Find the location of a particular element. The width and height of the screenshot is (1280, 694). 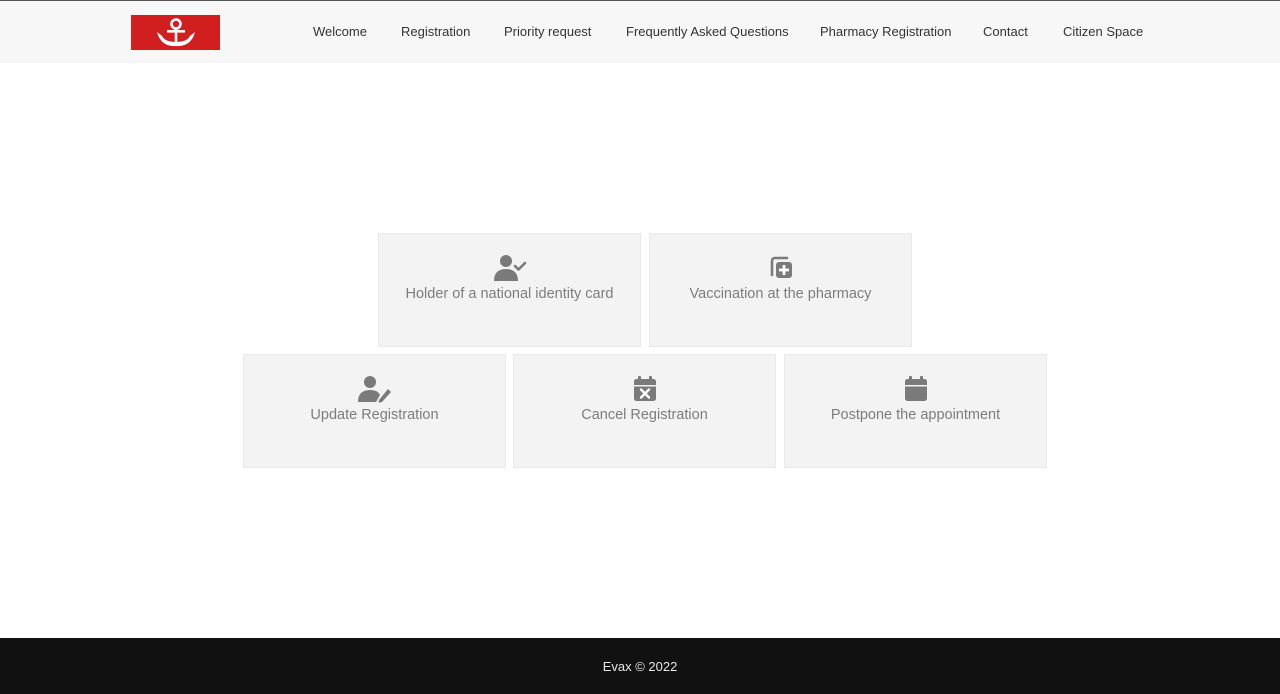

card-update-registration: Update Registration is located at coordinates (374, 411).